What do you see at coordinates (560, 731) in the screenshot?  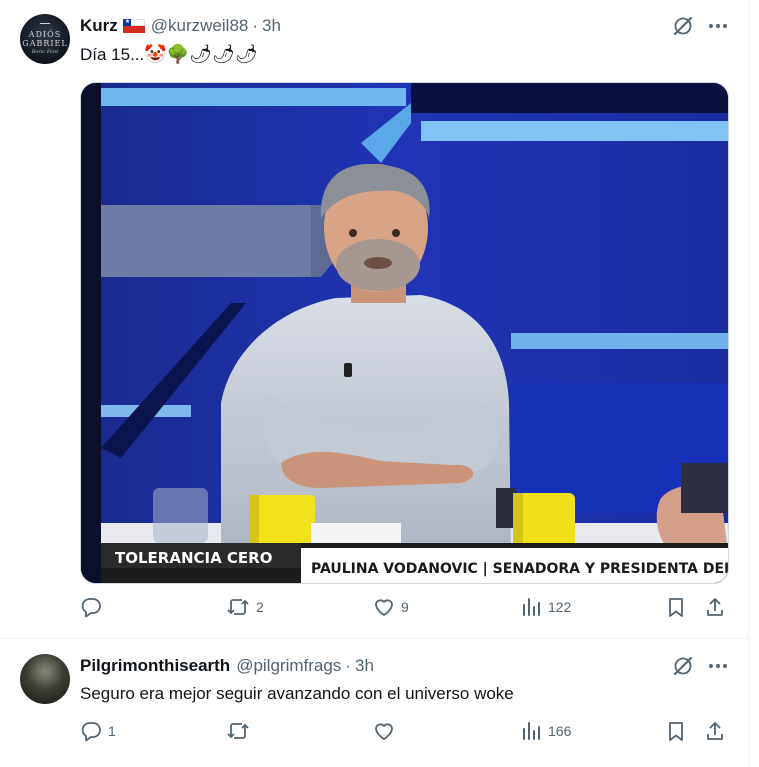 I see `view-count: 166` at bounding box center [560, 731].